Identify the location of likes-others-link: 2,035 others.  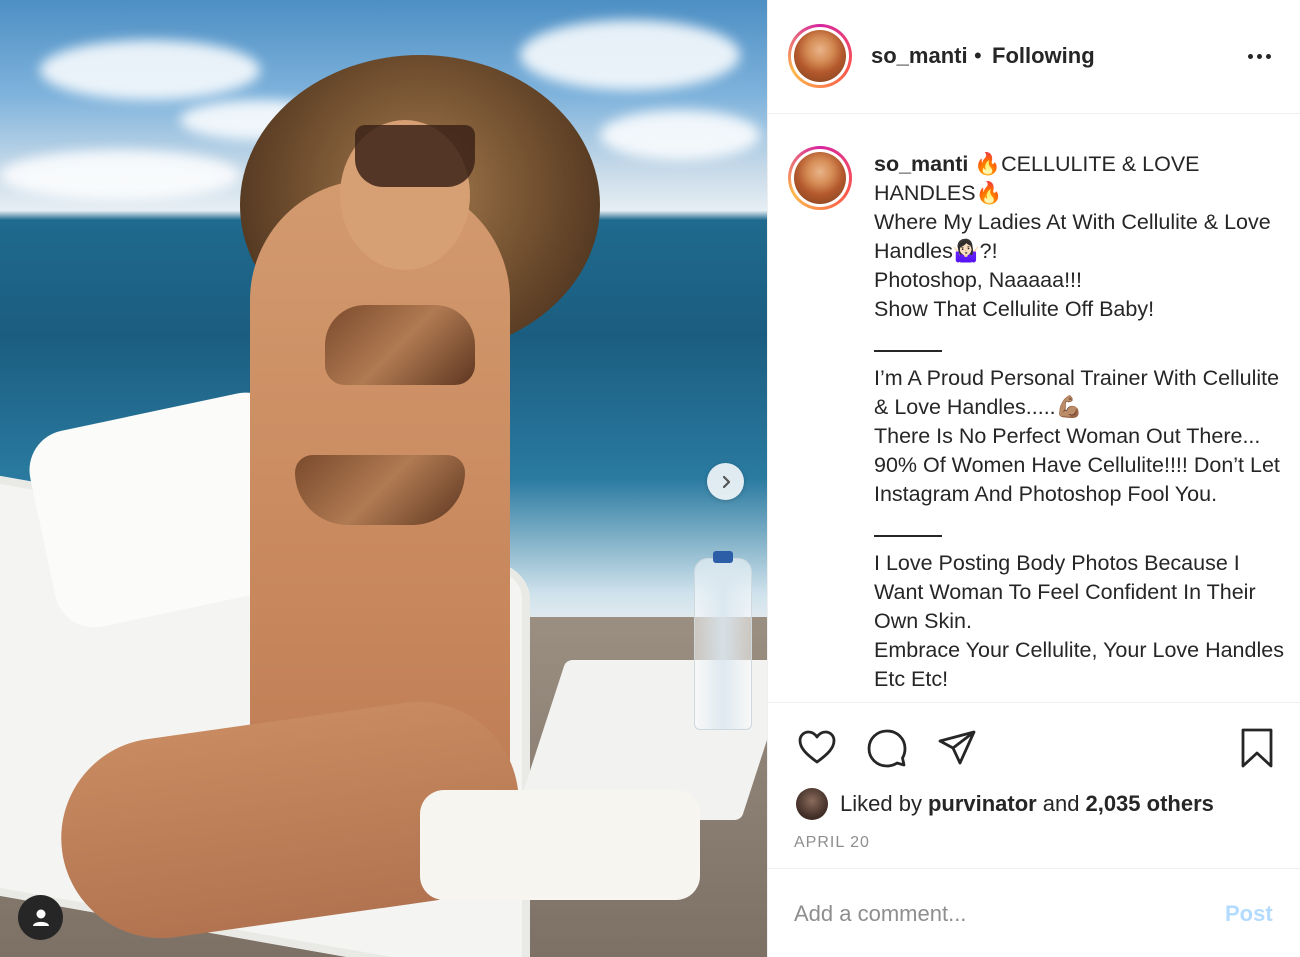
(1149, 804).